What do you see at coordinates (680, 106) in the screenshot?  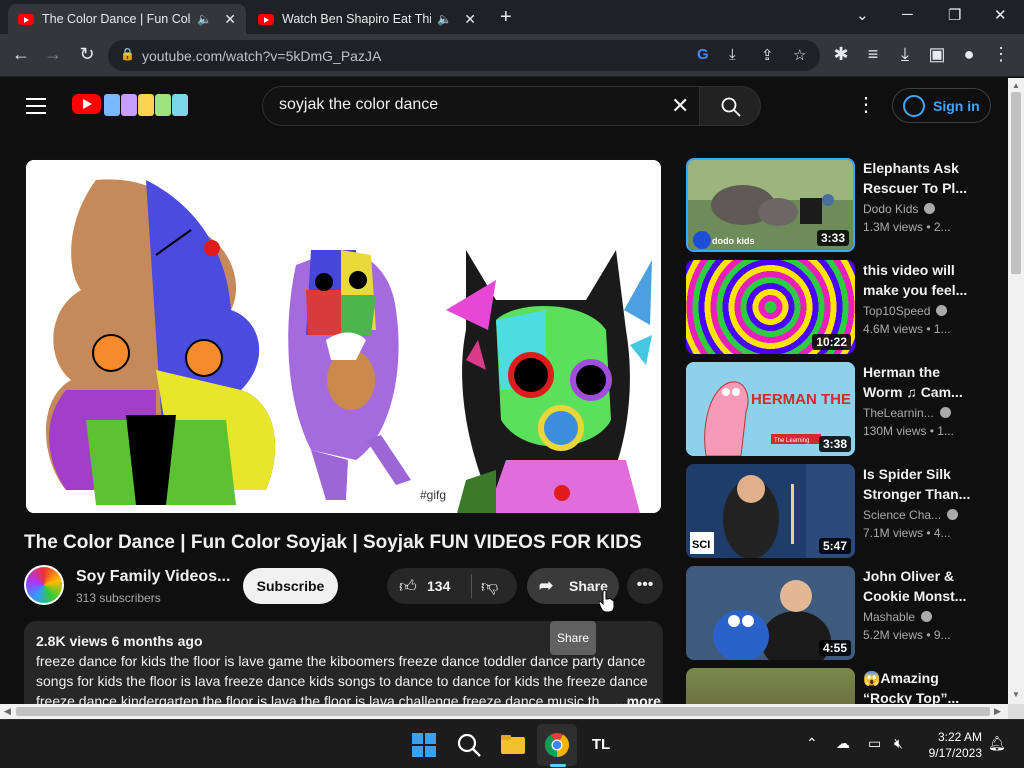 I see `clear-search-icon: ✕` at bounding box center [680, 106].